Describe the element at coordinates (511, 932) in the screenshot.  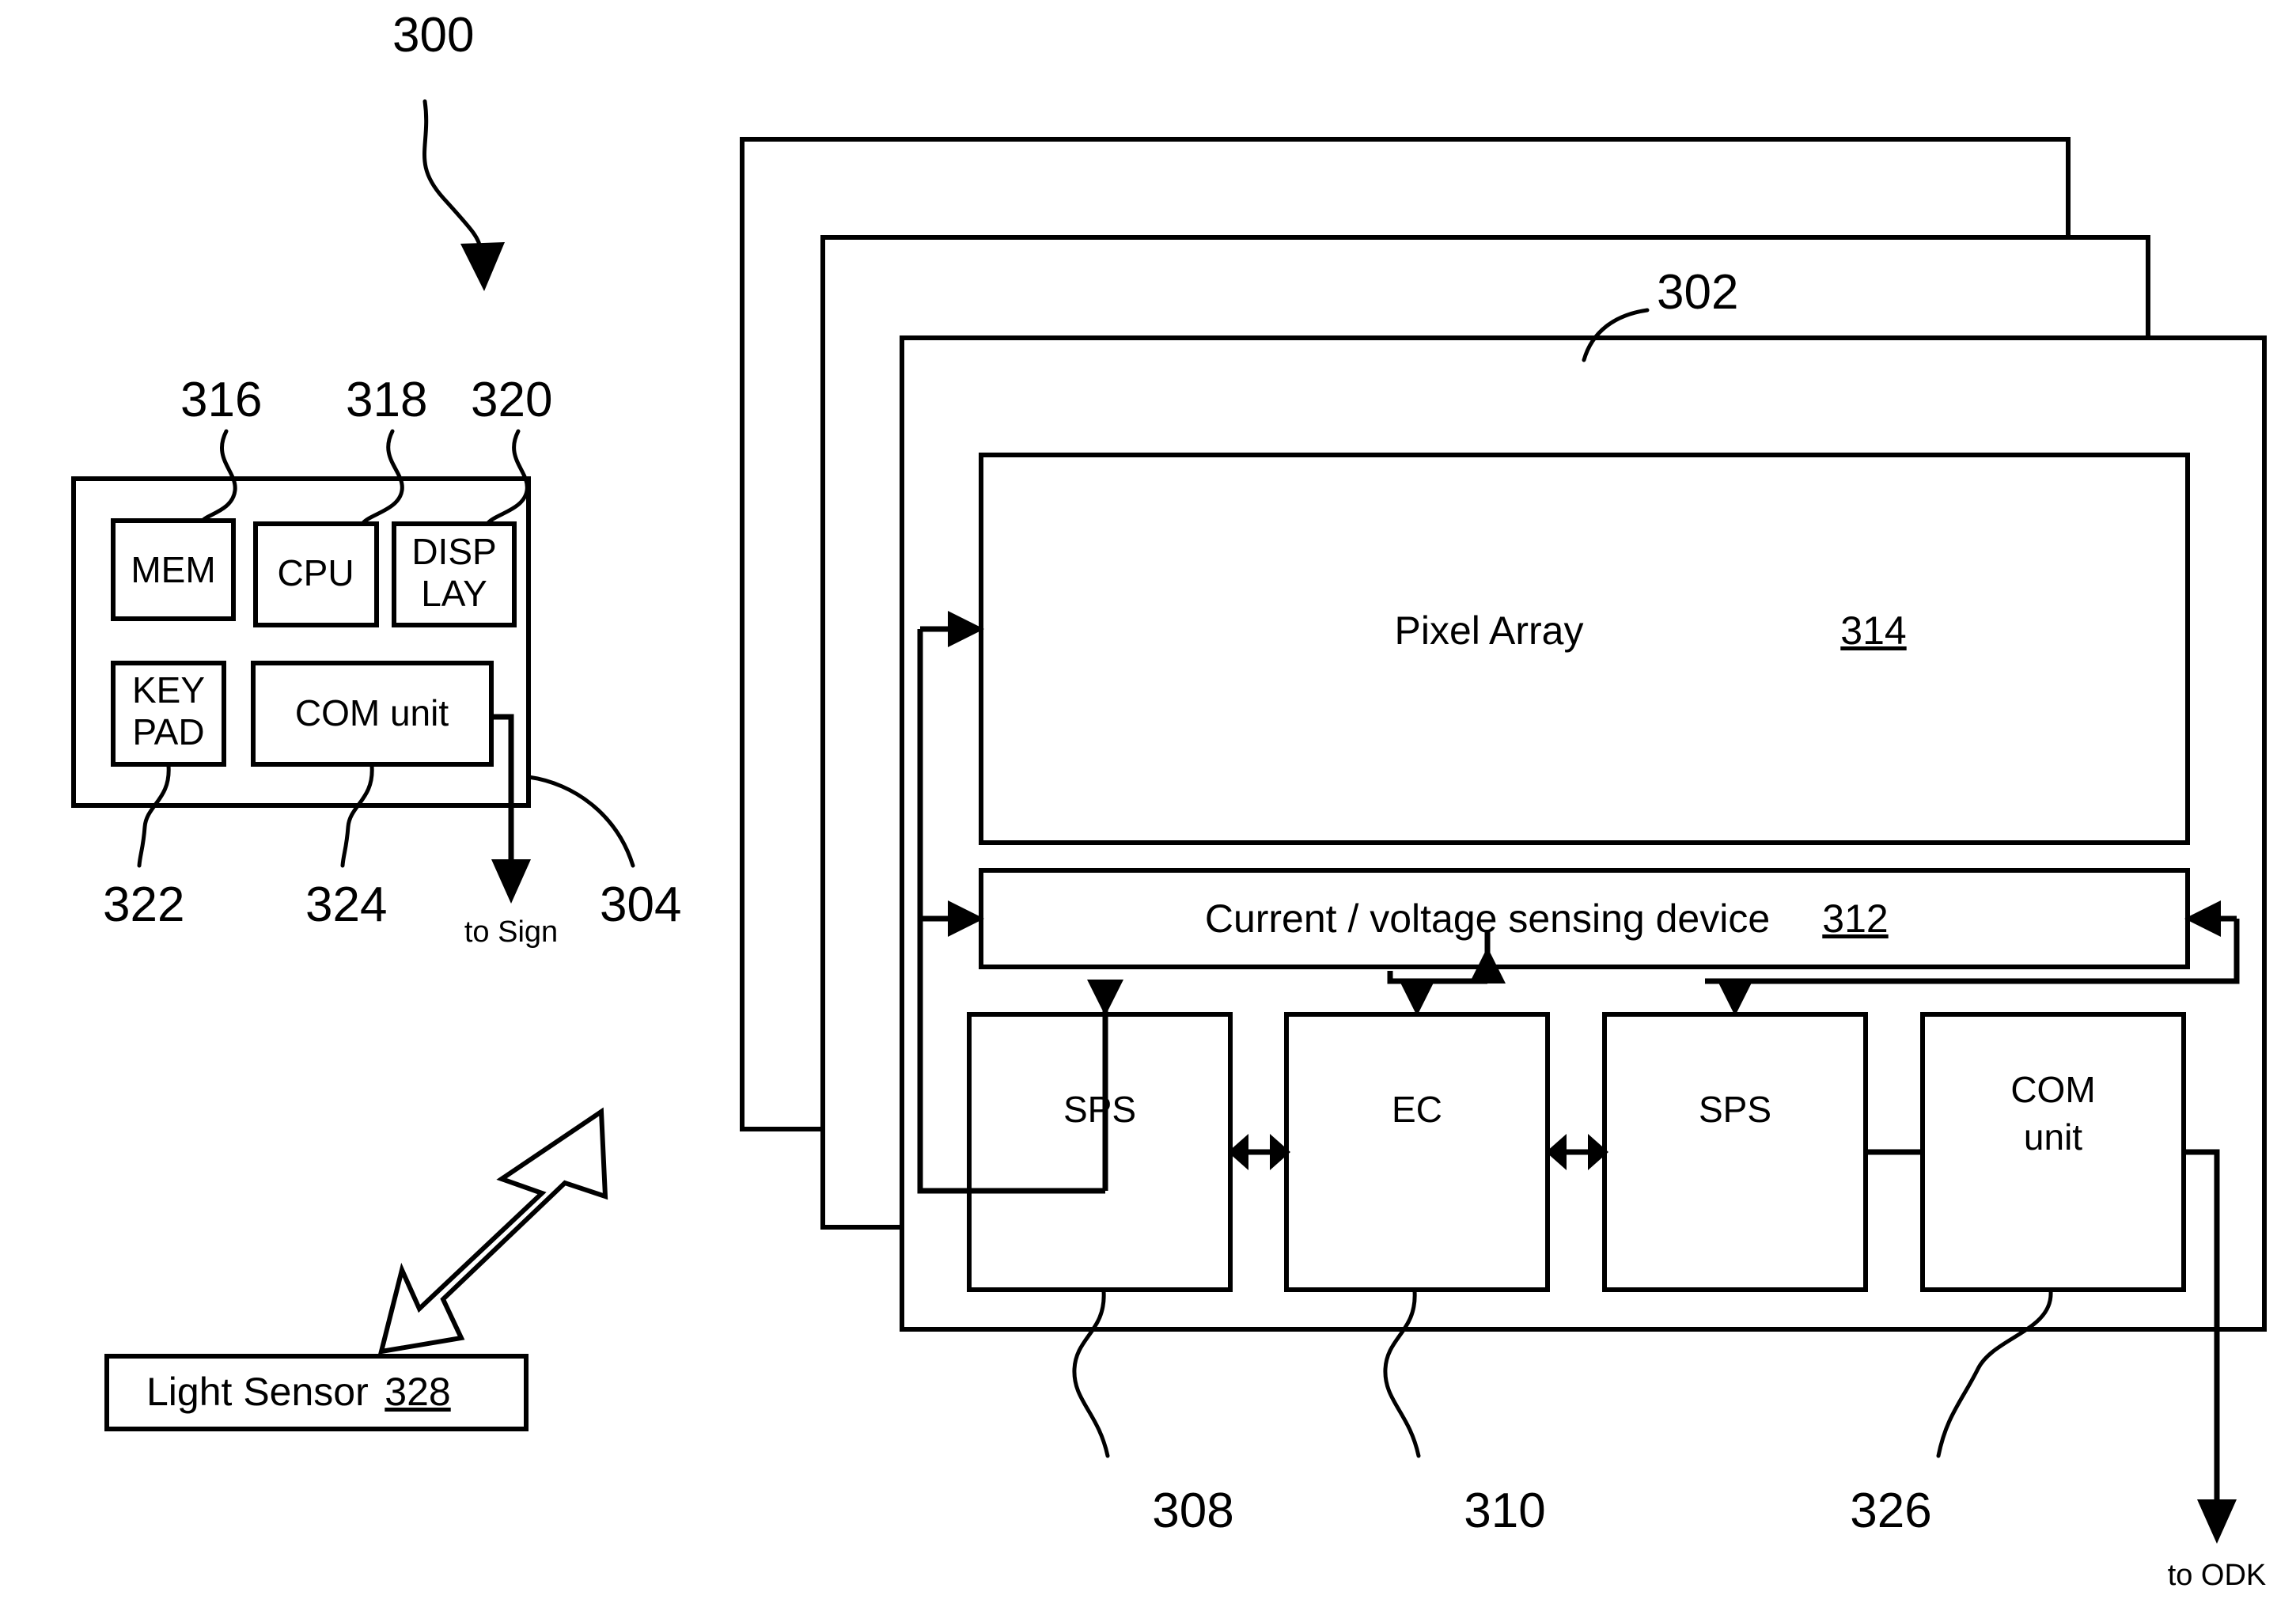
I see `to-sign-label: to Sign` at that location.